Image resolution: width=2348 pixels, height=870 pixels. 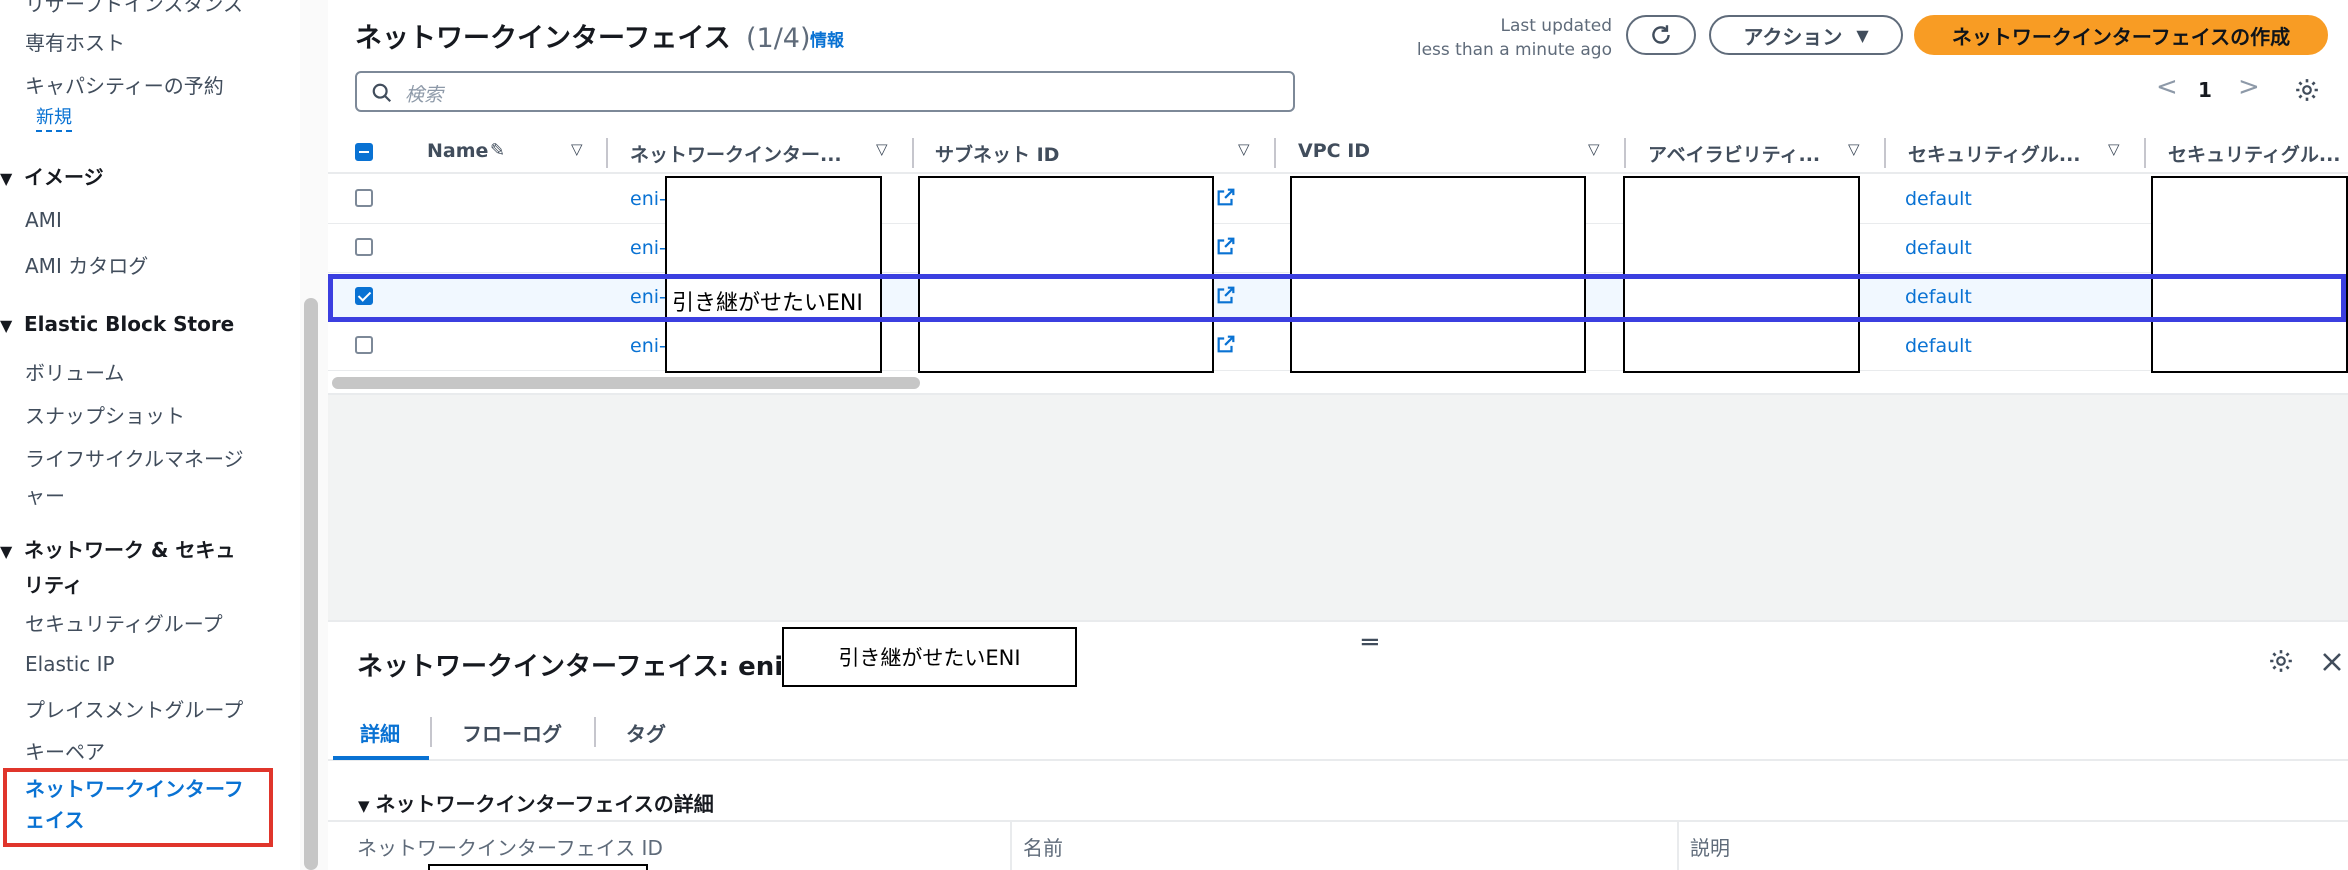 What do you see at coordinates (2121, 35) in the screenshot?
I see `create-network-interface-button: ネットワークインターフェイスの作成` at bounding box center [2121, 35].